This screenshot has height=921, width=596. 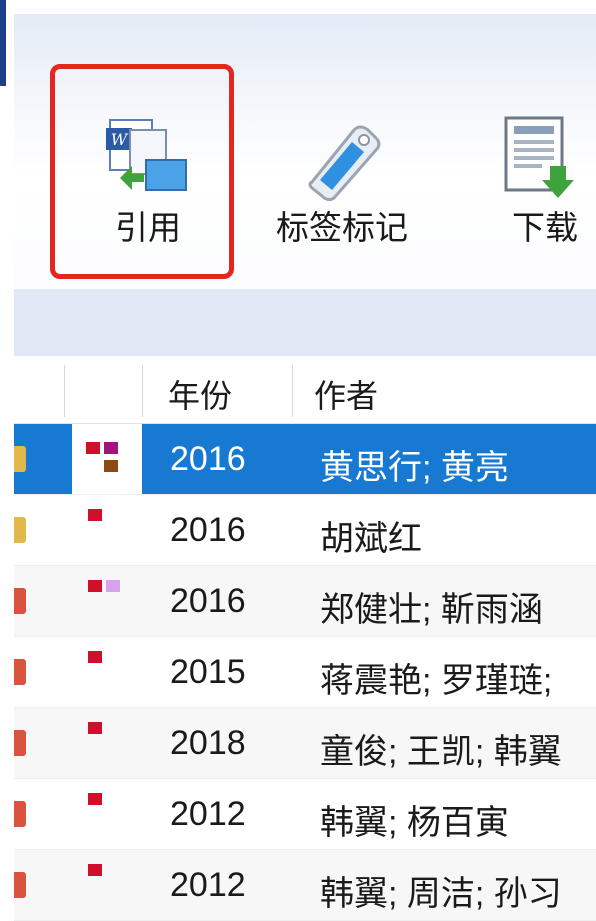 What do you see at coordinates (344, 163) in the screenshot?
I see `tag-icon` at bounding box center [344, 163].